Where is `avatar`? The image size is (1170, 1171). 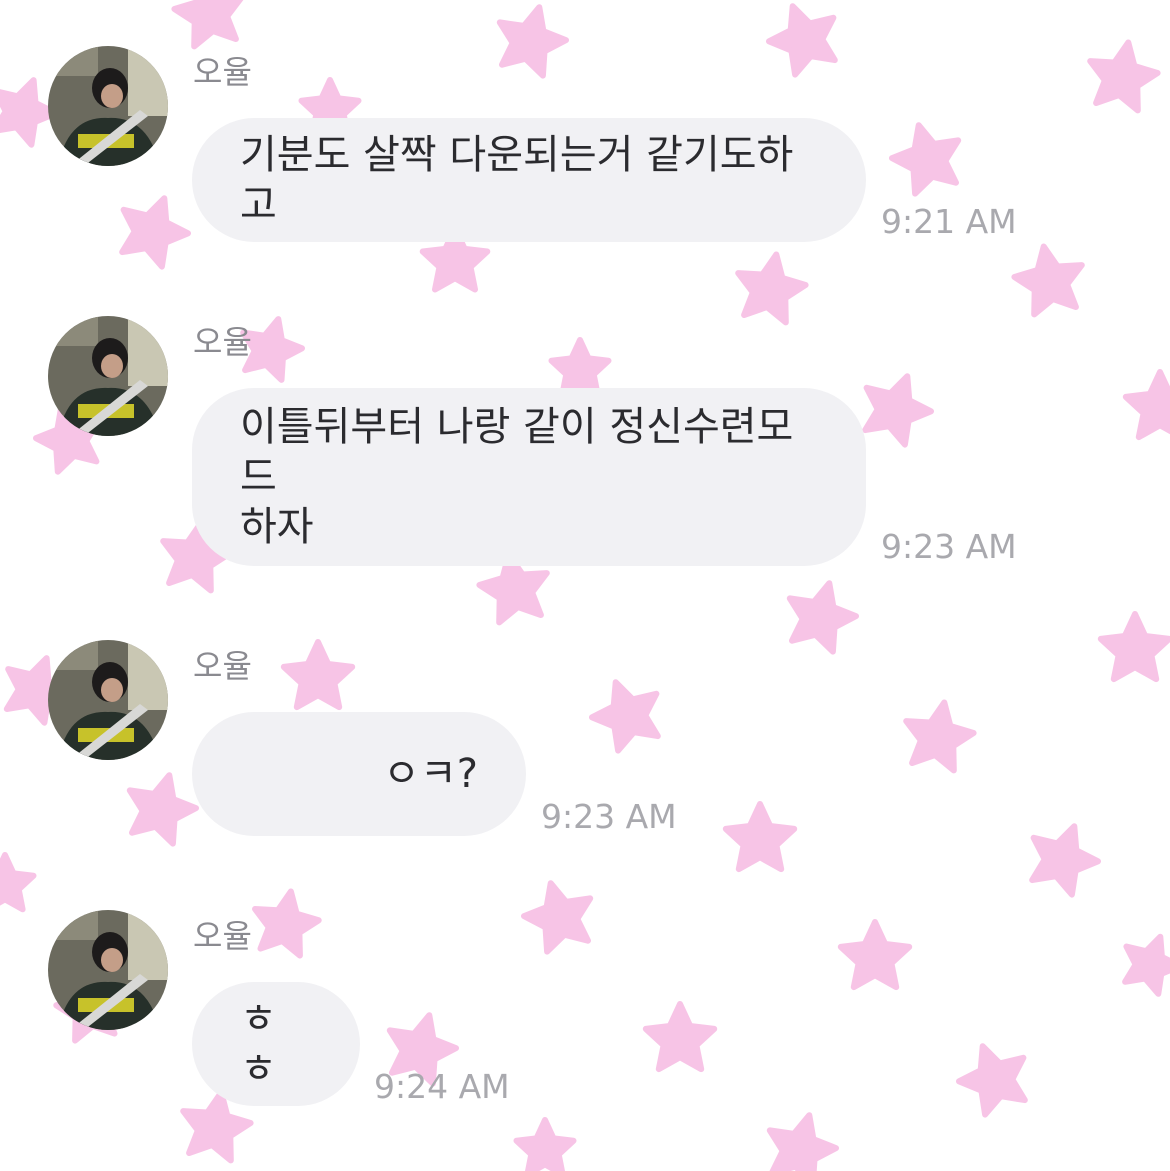 avatar is located at coordinates (108, 970).